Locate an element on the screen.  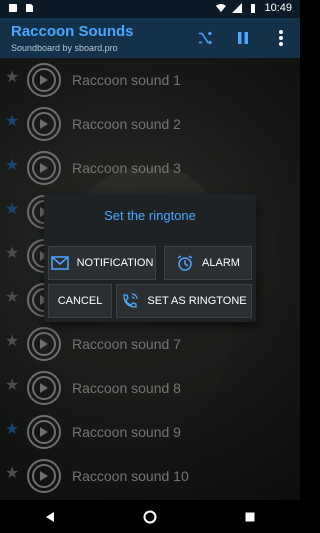
home-circle-icon is located at coordinates (150, 516).